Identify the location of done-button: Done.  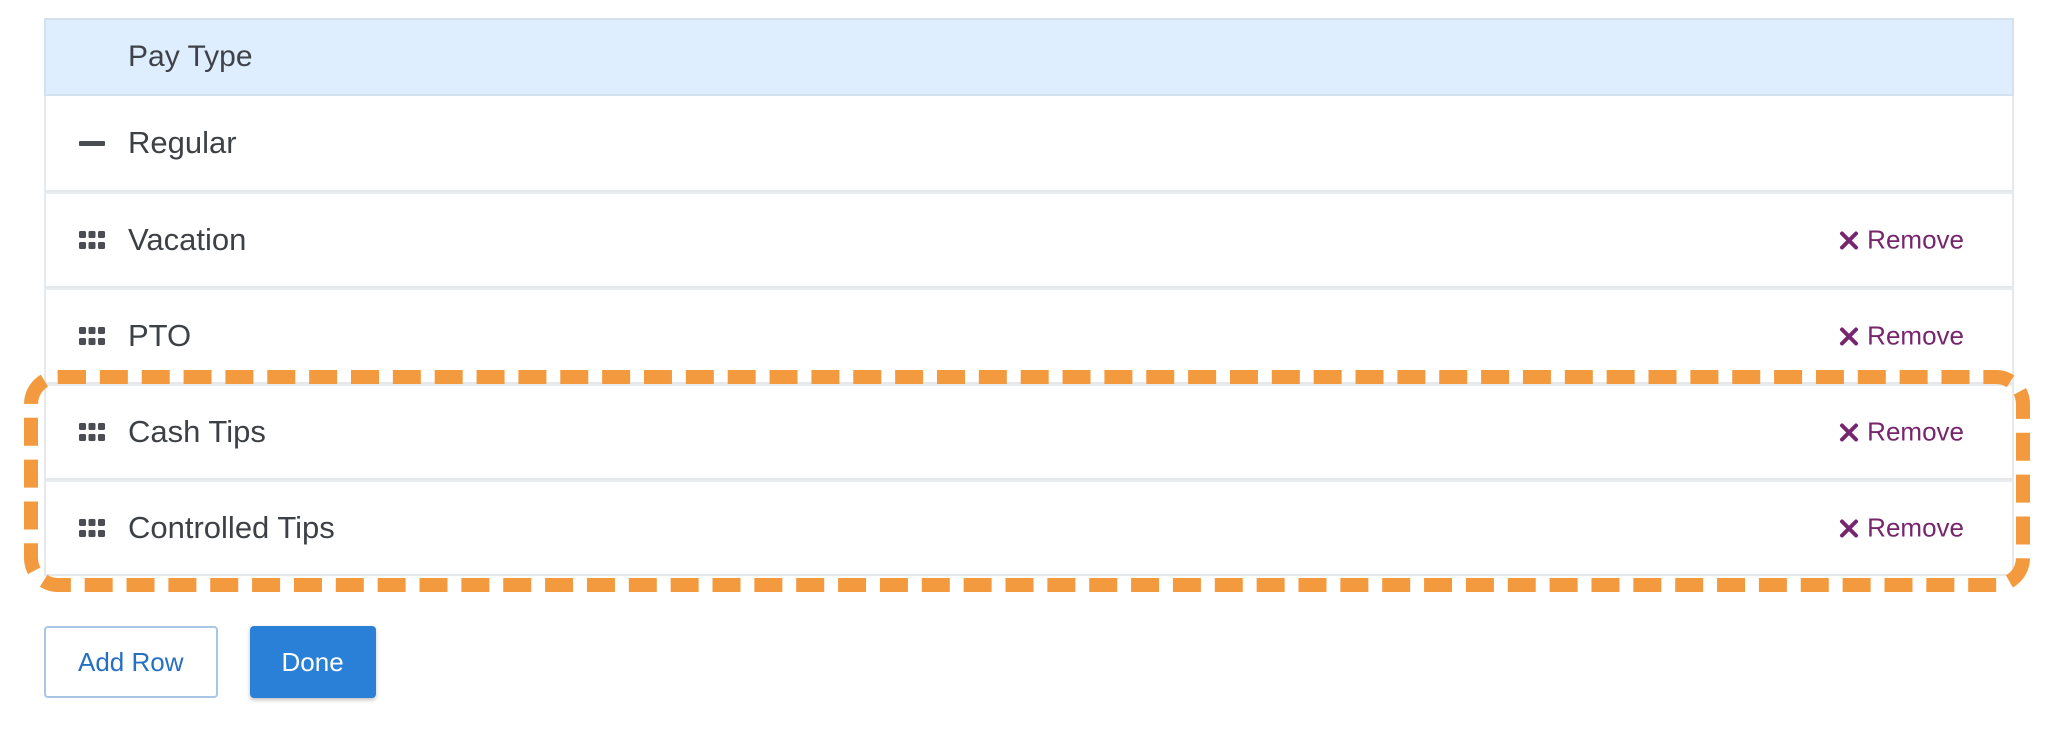
(312, 662).